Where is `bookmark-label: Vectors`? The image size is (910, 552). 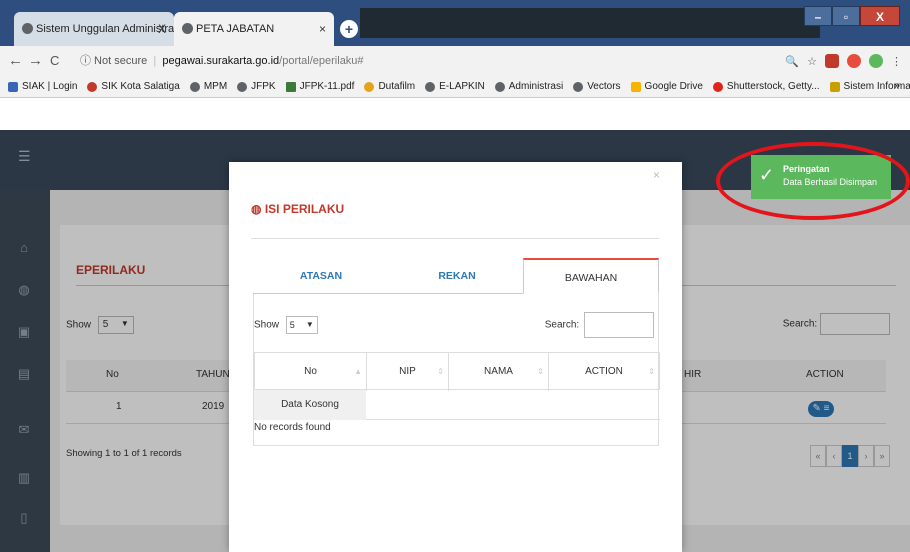 bookmark-label: Vectors is located at coordinates (604, 86).